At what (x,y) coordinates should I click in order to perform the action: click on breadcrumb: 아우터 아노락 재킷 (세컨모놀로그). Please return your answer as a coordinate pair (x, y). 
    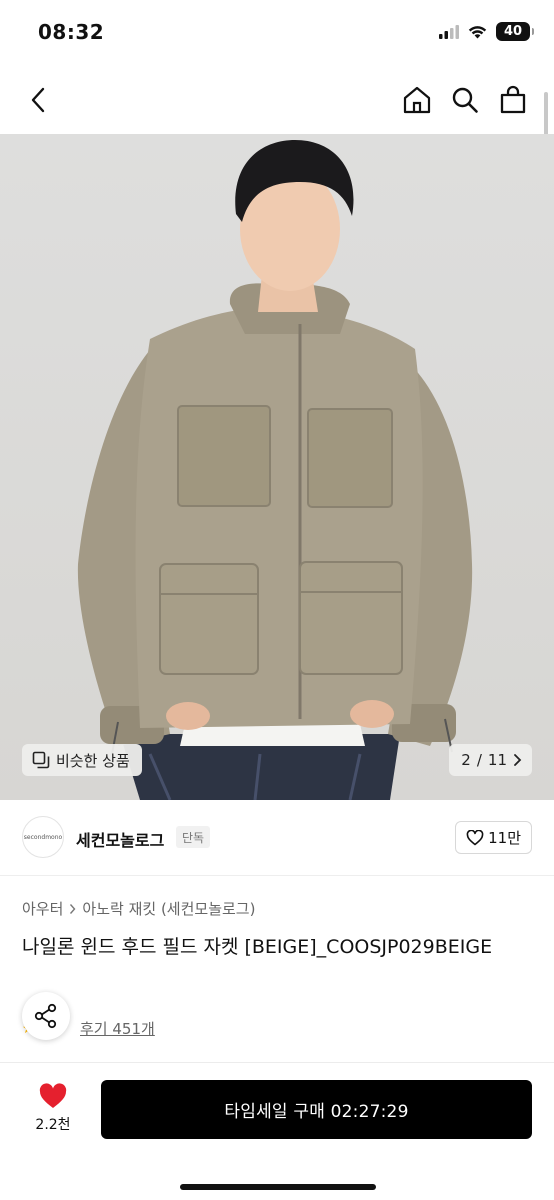
    Looking at the image, I should click on (138, 908).